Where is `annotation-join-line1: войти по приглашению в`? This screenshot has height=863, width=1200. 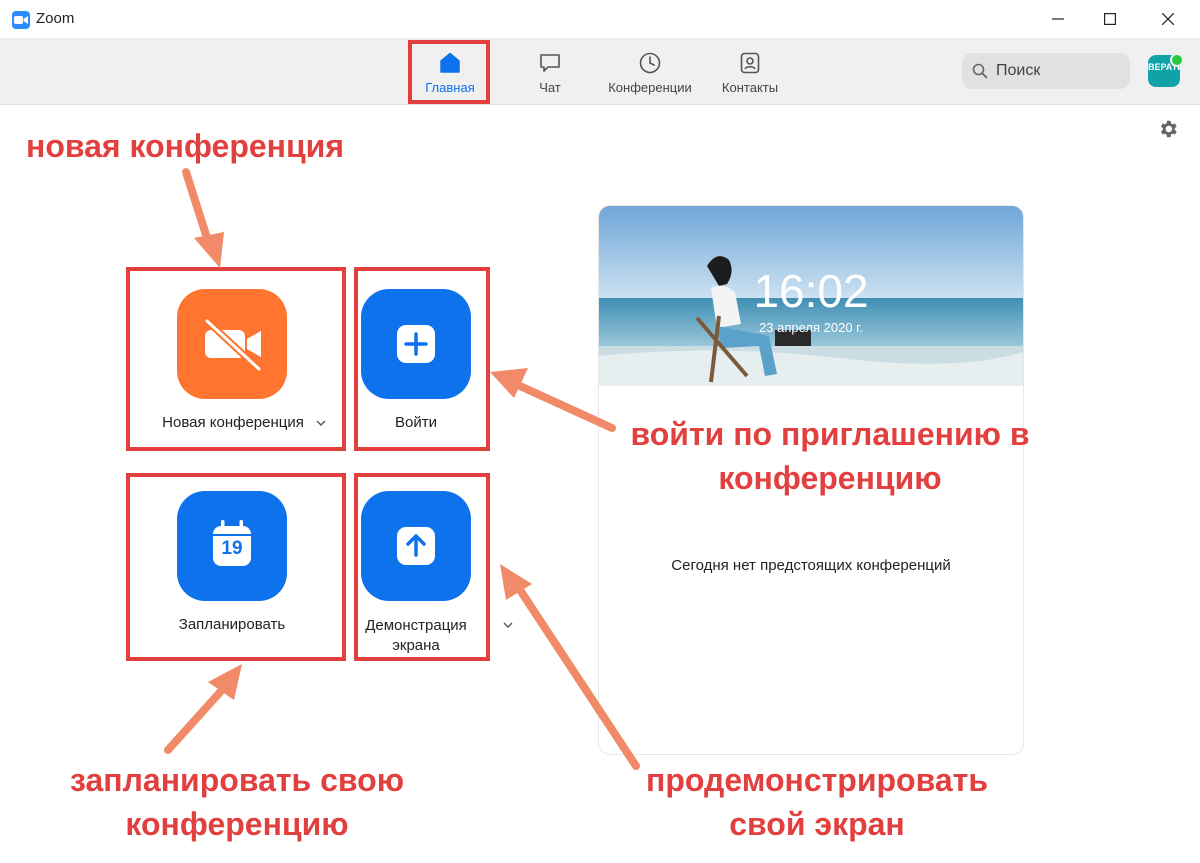 annotation-join-line1: войти по приглашению в is located at coordinates (830, 434).